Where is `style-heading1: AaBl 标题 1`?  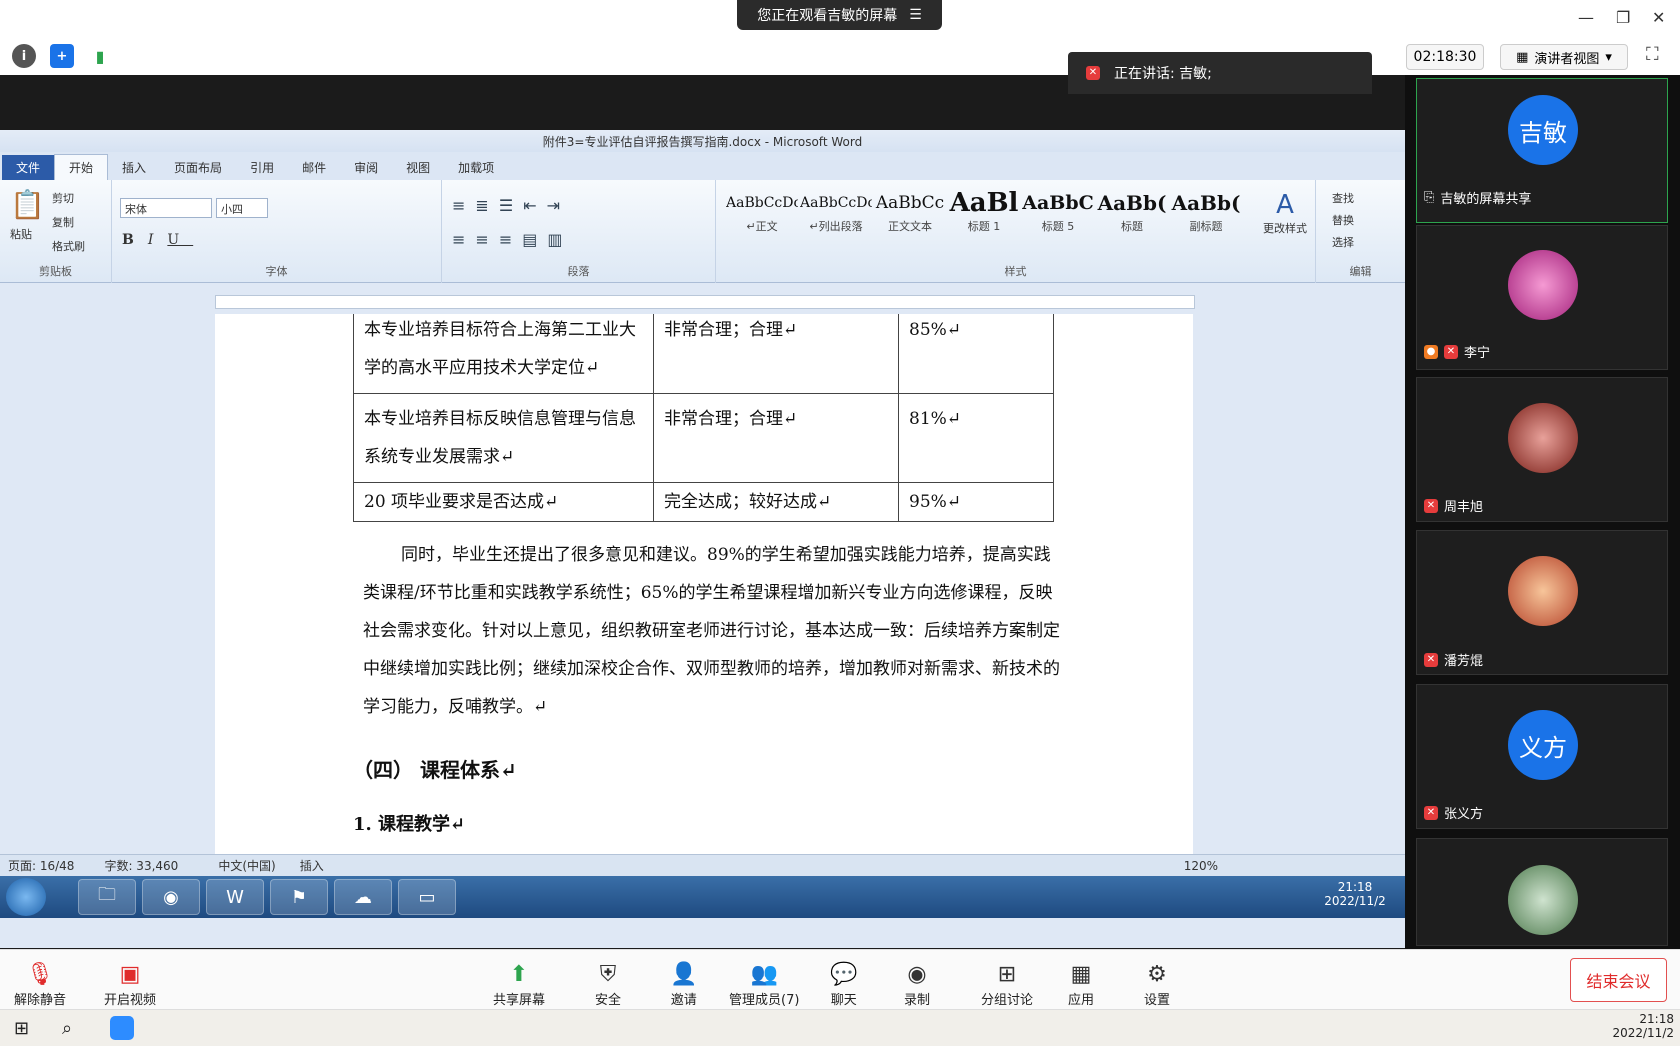 style-heading1: AaBl 标题 1 is located at coordinates (984, 216).